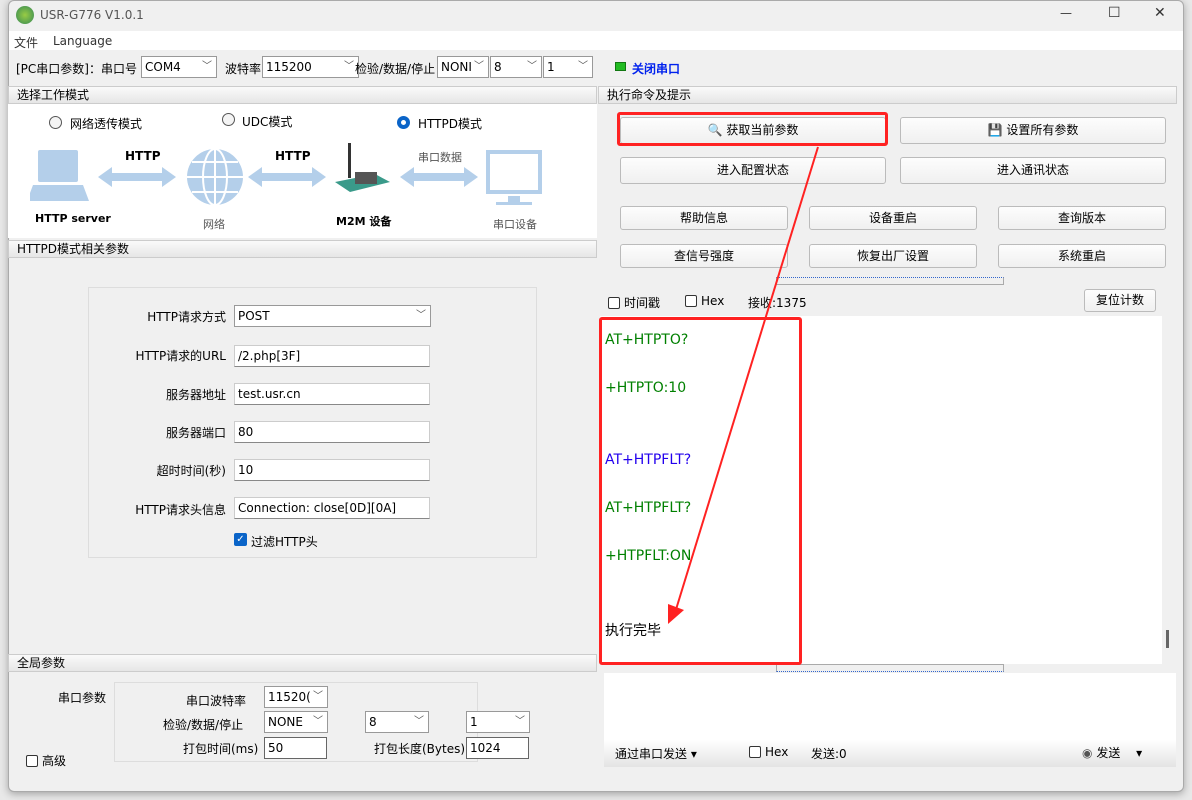  What do you see at coordinates (302, 95) in the screenshot?
I see `mode-header: 选择工作模式` at bounding box center [302, 95].